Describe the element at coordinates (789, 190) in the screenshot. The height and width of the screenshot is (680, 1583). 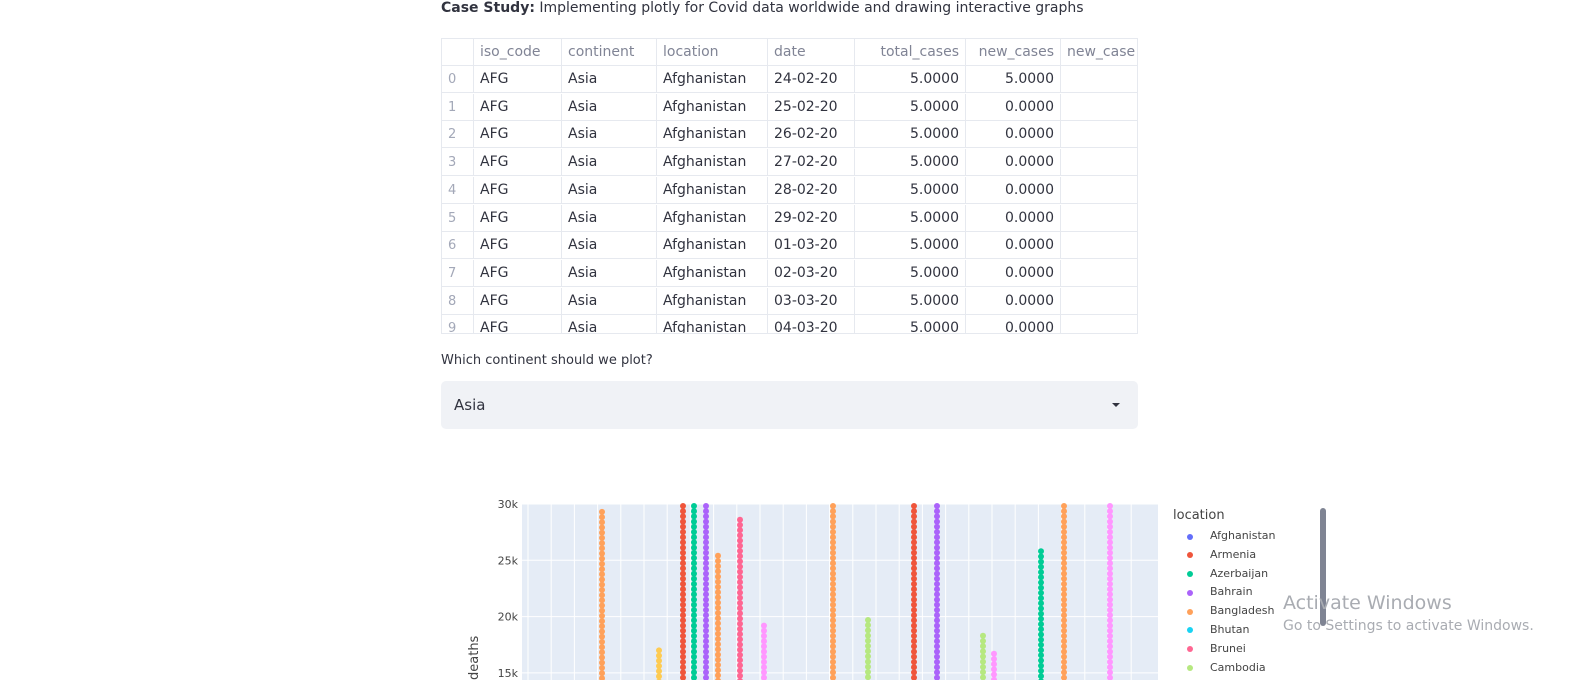
I see `table-row: 4 AFG Asia Afghanistan 28-02-20 5.0000 0.0000` at that location.